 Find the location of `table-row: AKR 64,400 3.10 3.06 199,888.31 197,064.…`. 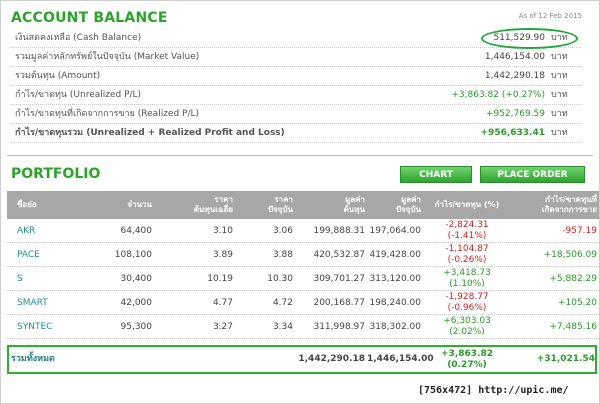

table-row: AKR 64,400 3.10 3.06 199,888.31 197,064.… is located at coordinates (303, 231).